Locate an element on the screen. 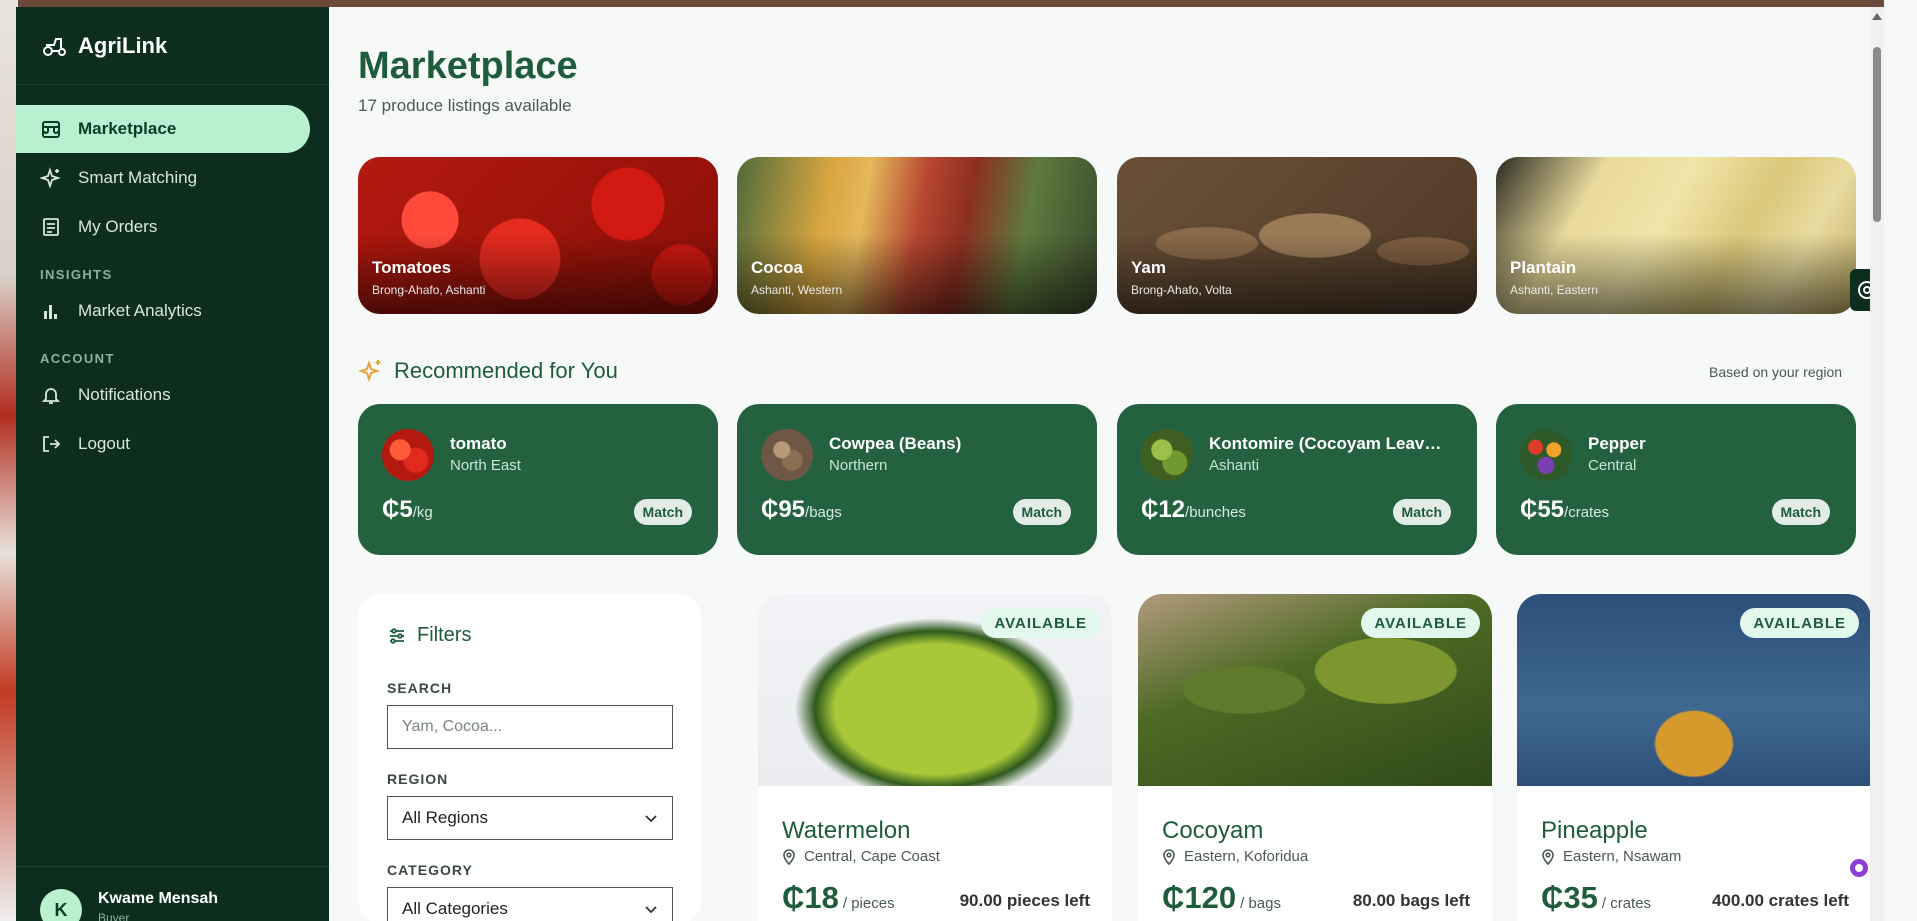 The image size is (1917, 921). hero-region: Ashanti, Eastern is located at coordinates (1554, 290).